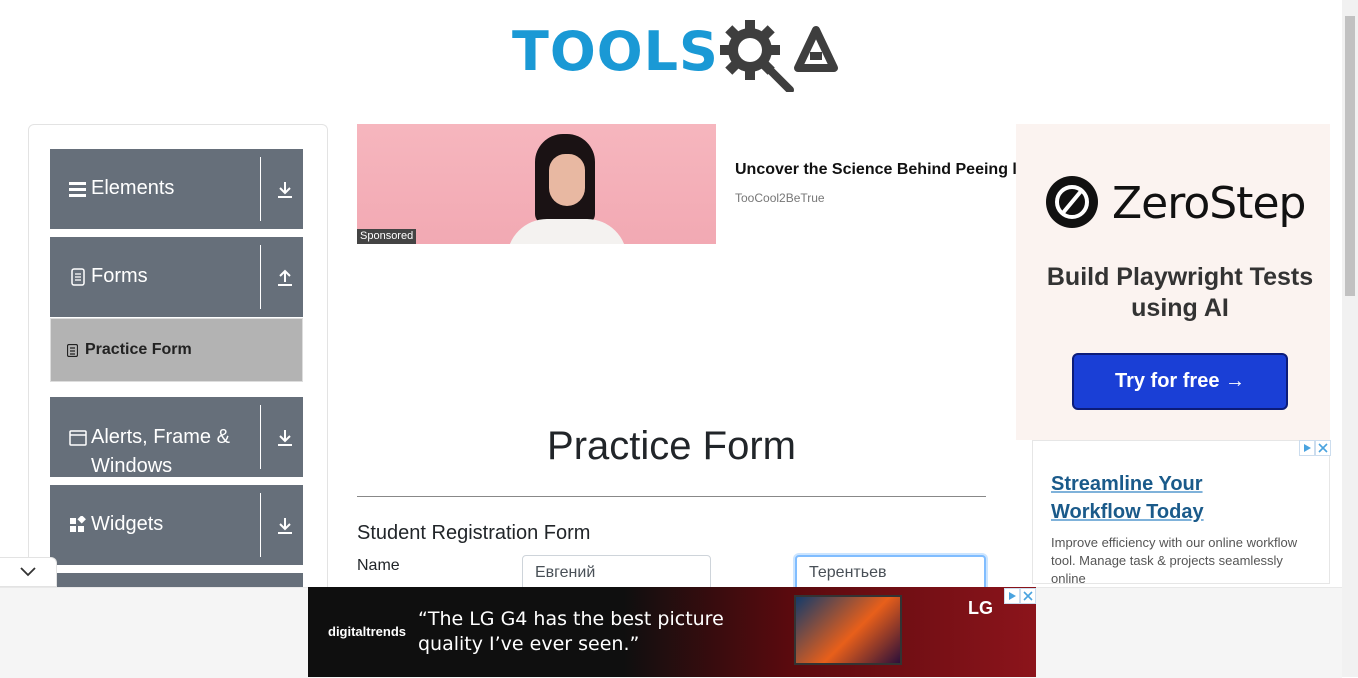 The height and width of the screenshot is (678, 1358). Describe the element at coordinates (616, 573) in the screenshot. I see `first-name-input` at that location.